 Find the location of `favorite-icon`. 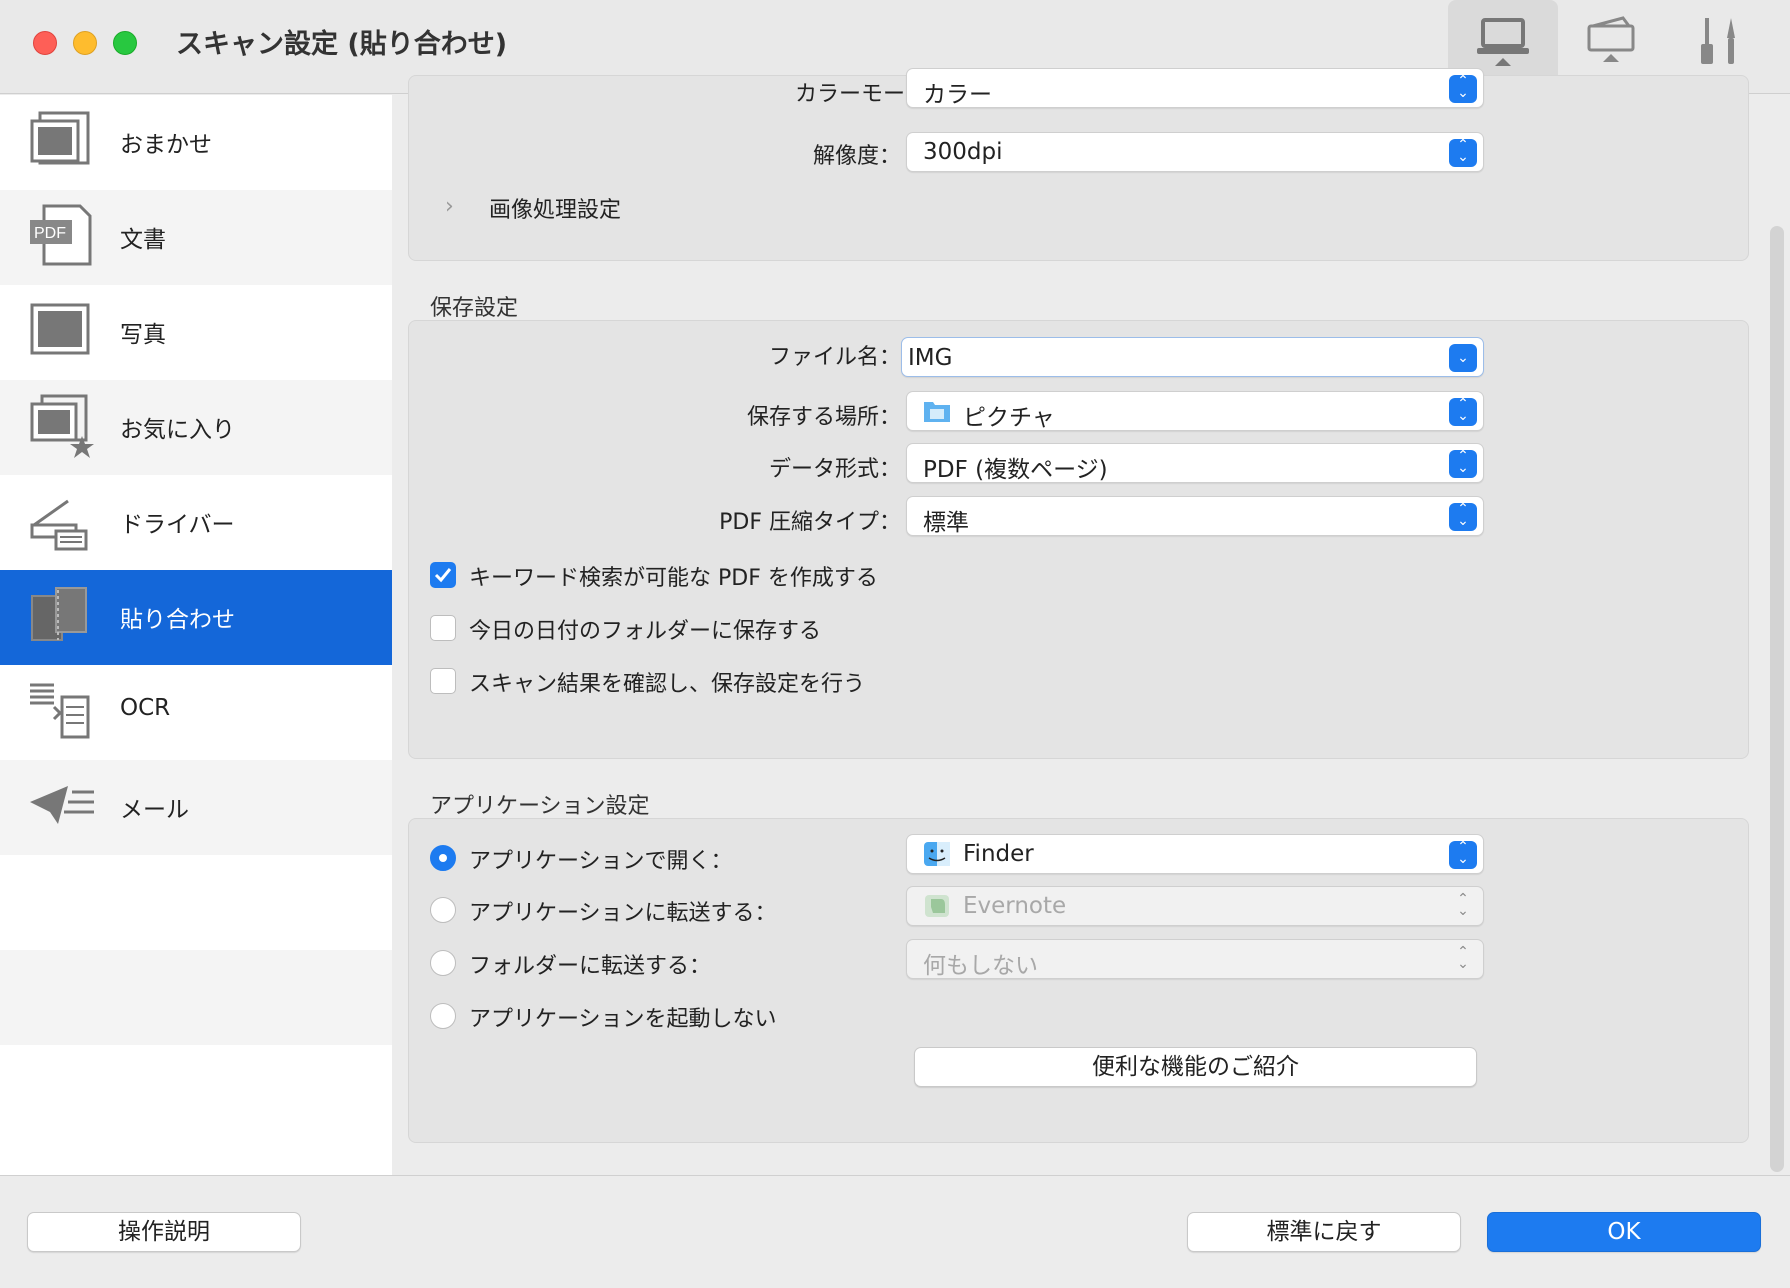

favorite-icon is located at coordinates (62, 426).